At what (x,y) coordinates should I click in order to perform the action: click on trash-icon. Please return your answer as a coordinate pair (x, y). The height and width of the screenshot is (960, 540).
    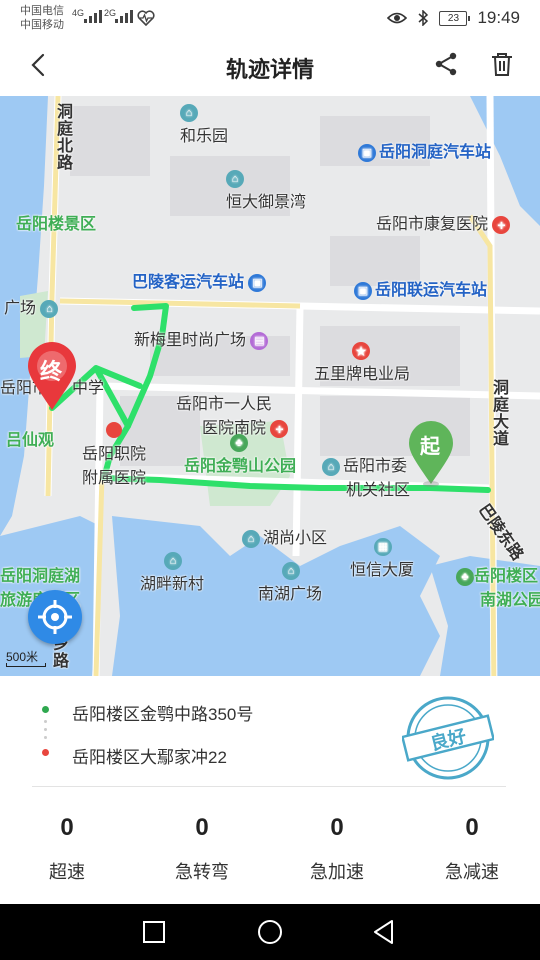
    Looking at the image, I should click on (502, 64).